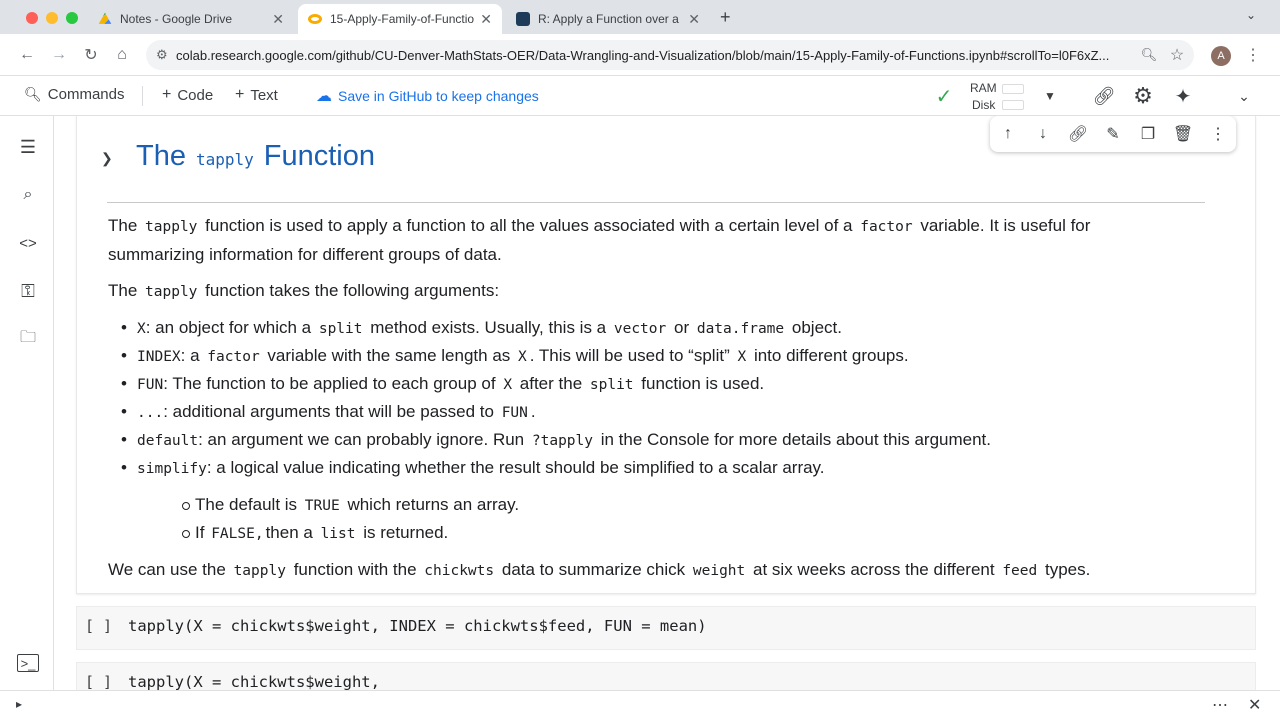 This screenshot has height=720, width=1280. Describe the element at coordinates (176, 19) in the screenshot. I see `tab-title: Notes - Google Drive` at that location.